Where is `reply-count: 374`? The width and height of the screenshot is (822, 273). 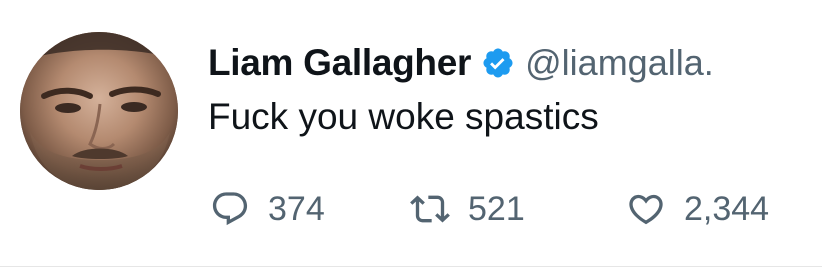 reply-count: 374 is located at coordinates (296, 208).